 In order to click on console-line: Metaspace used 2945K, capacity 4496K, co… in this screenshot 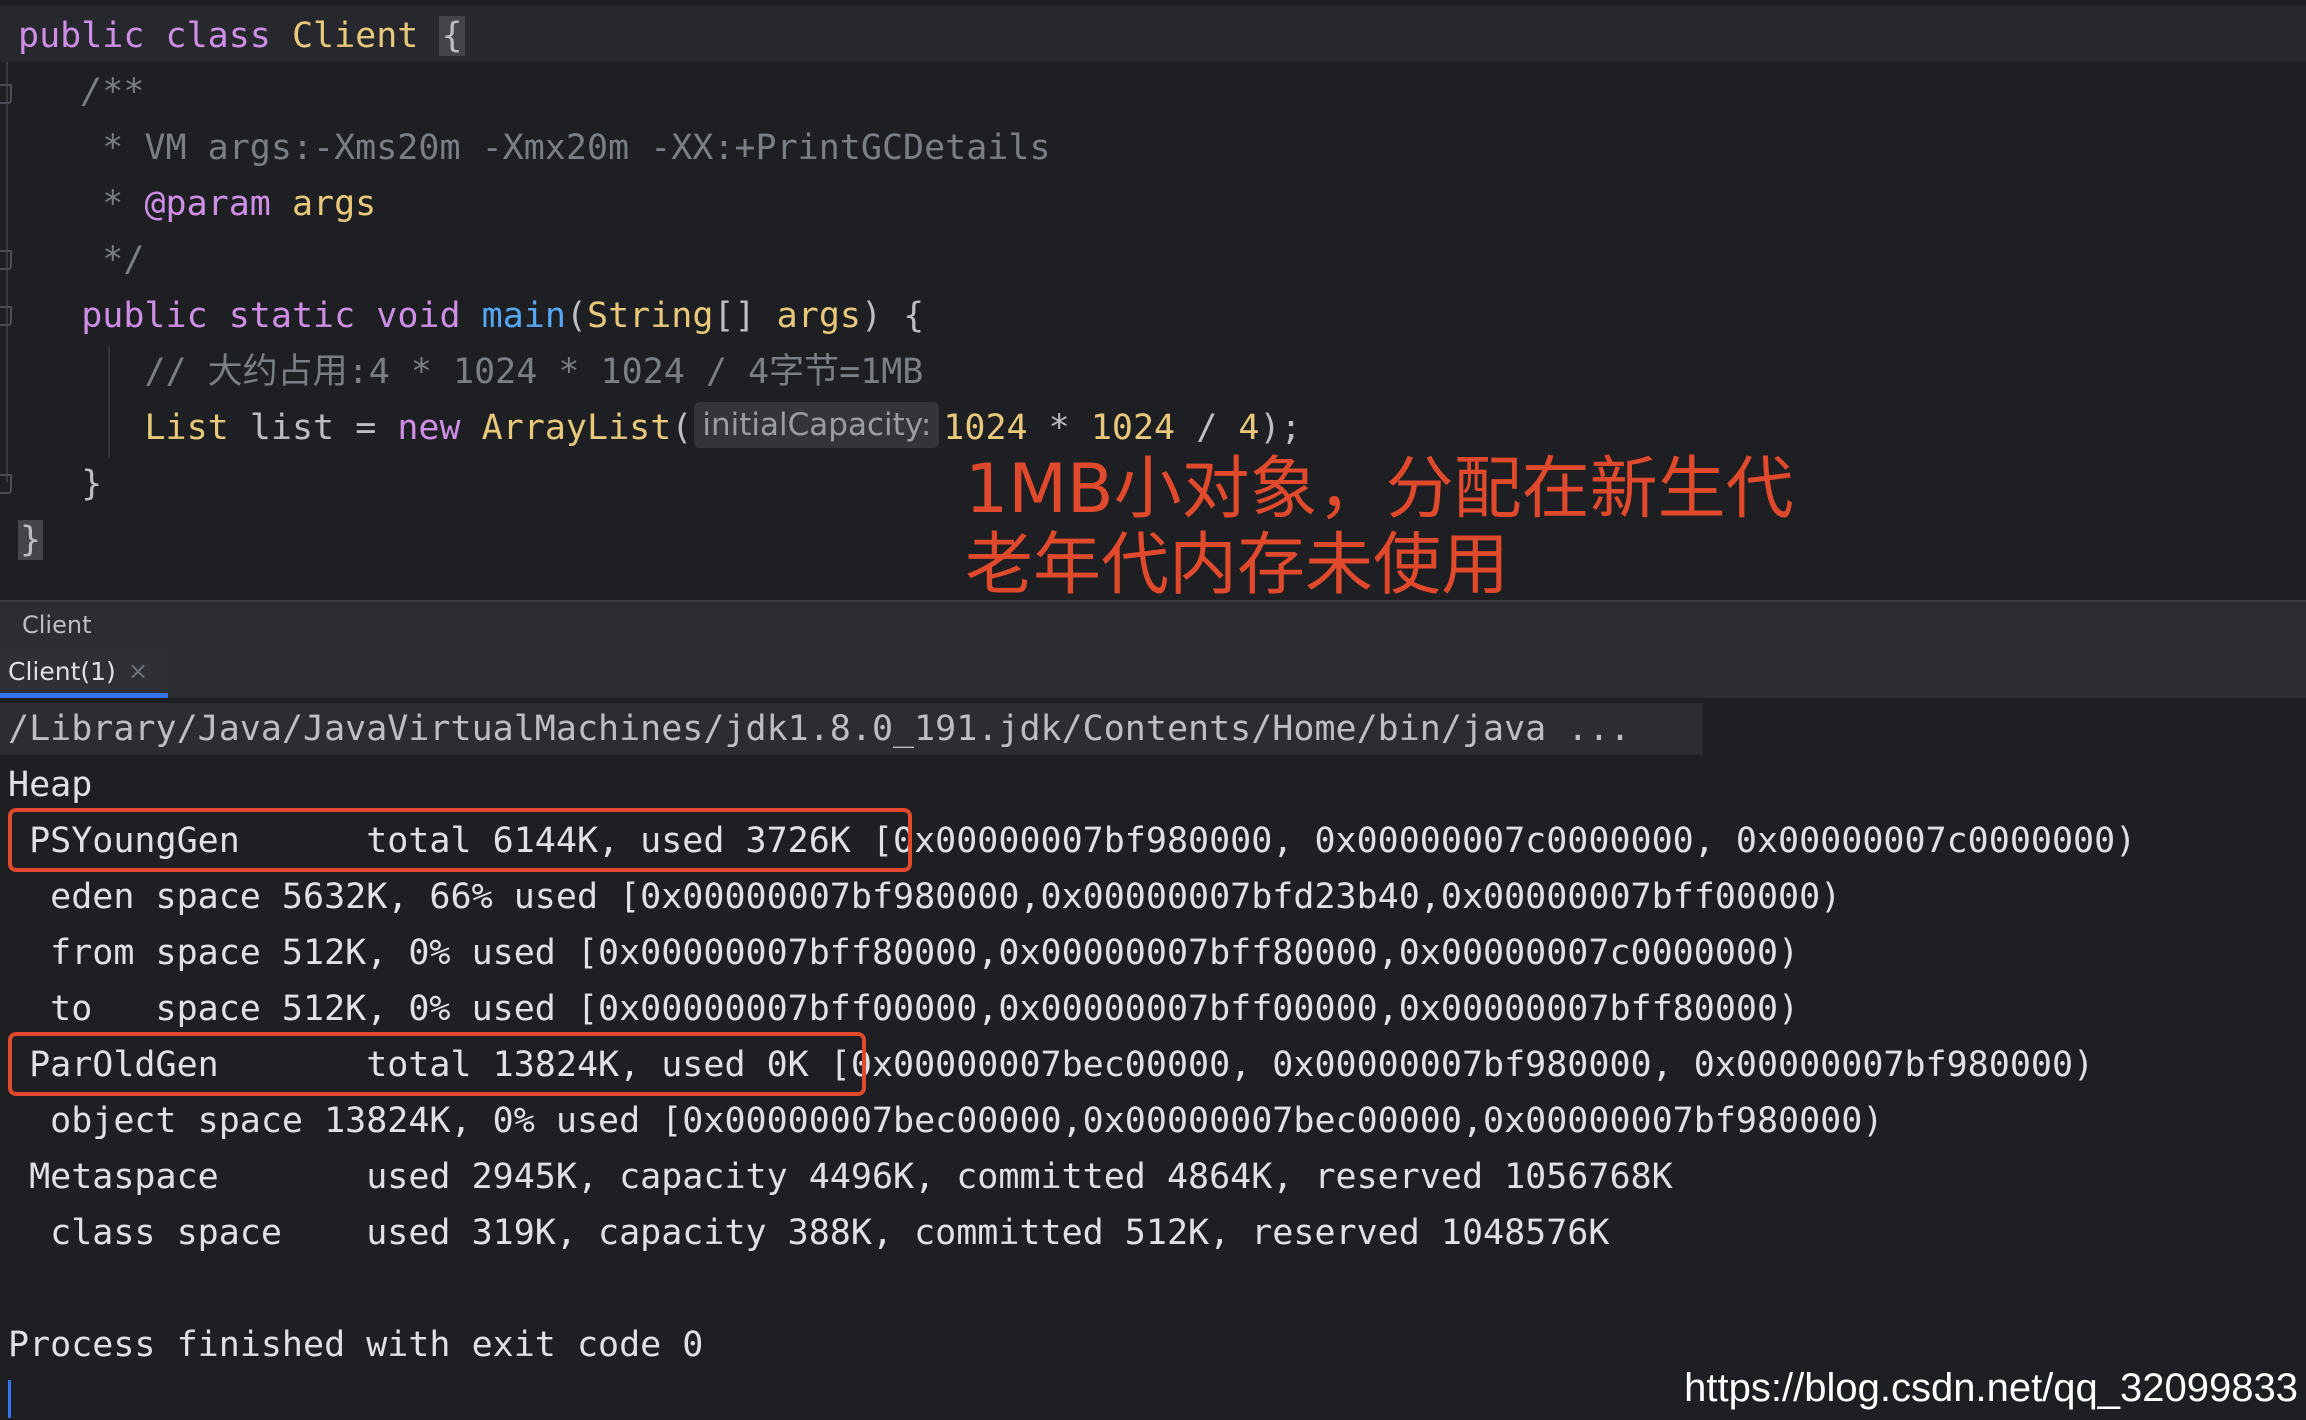, I will do `click(840, 1177)`.